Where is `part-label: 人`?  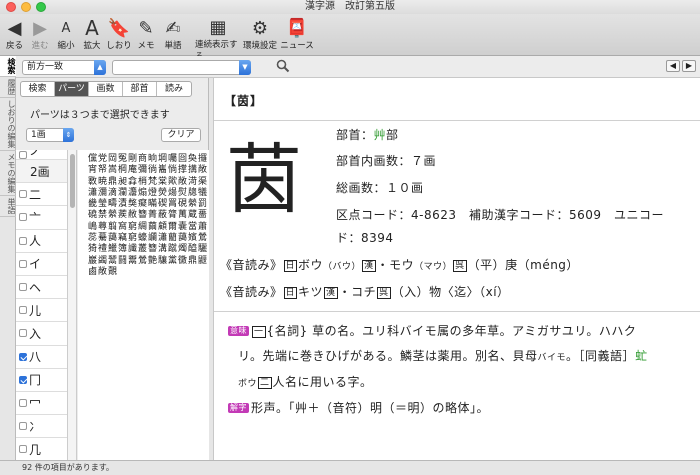
part-label: 人 is located at coordinates (35, 241).